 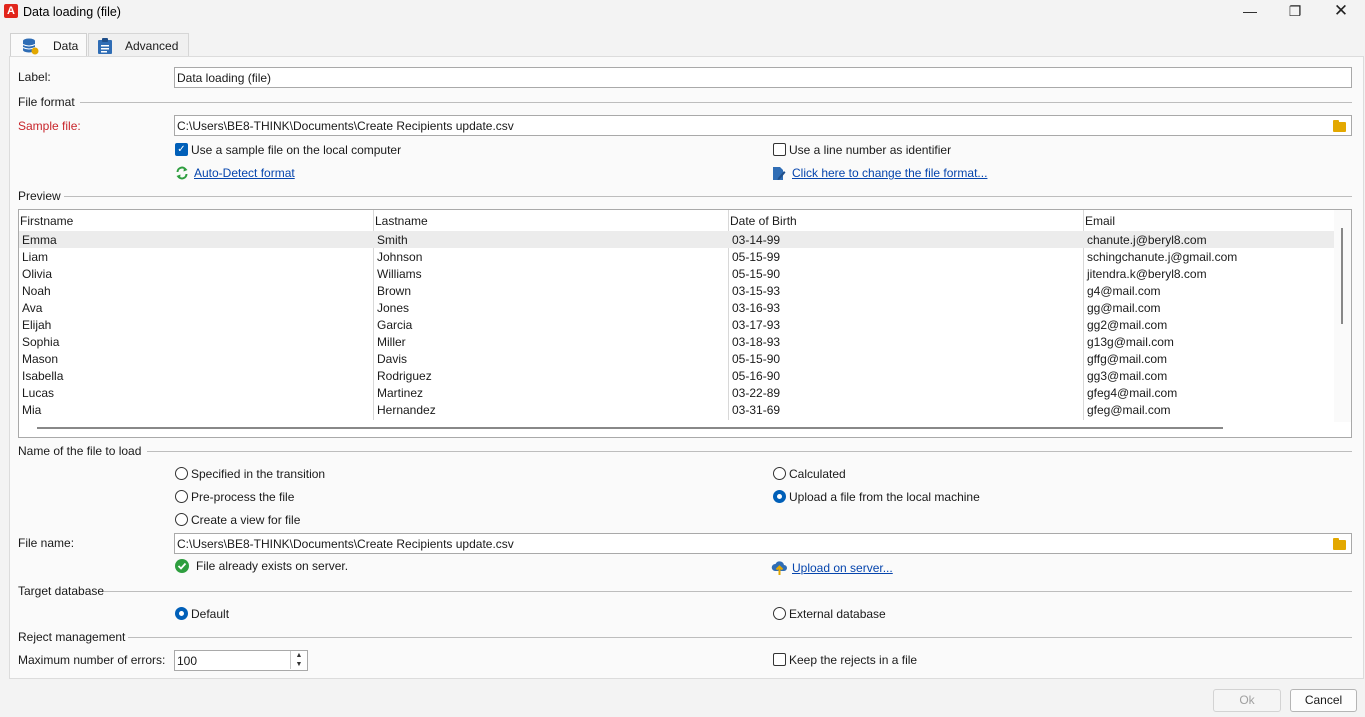 I want to click on upload-local-radio, so click(x=779, y=496).